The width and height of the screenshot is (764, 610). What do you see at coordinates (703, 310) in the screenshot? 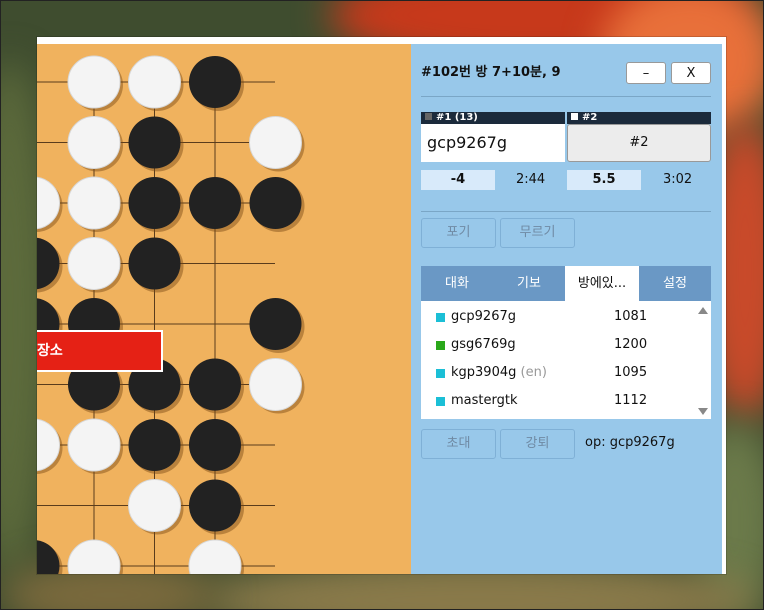
I see `scroll-up-arrow-icon` at bounding box center [703, 310].